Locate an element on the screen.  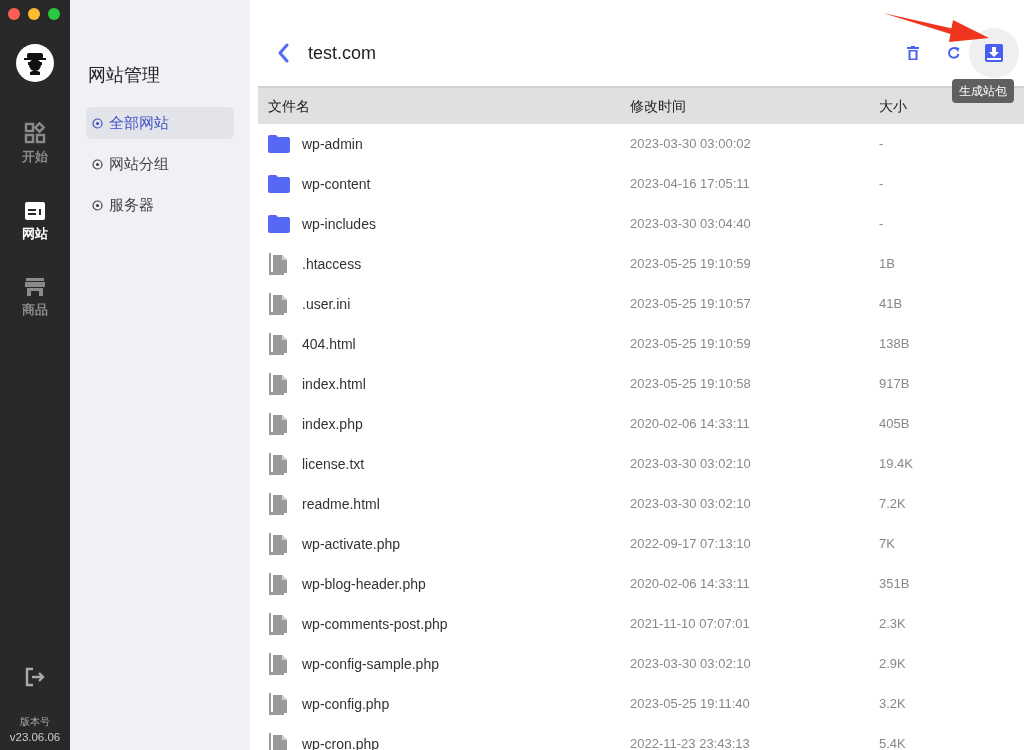
rail-nav-item: 开始 is located at coordinates (35, 144).